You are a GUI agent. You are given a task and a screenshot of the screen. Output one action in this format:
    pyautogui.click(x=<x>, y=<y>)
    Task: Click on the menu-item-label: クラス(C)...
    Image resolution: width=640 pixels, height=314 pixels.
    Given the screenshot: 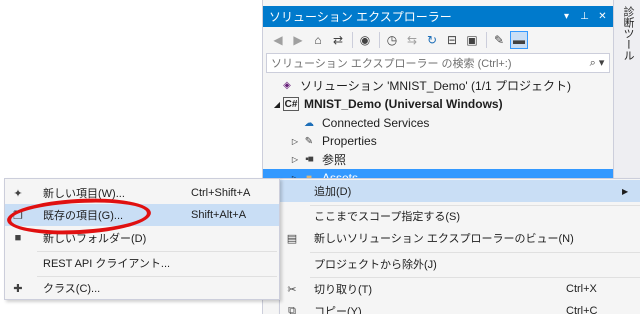 What is the action you would take?
    pyautogui.click(x=72, y=289)
    